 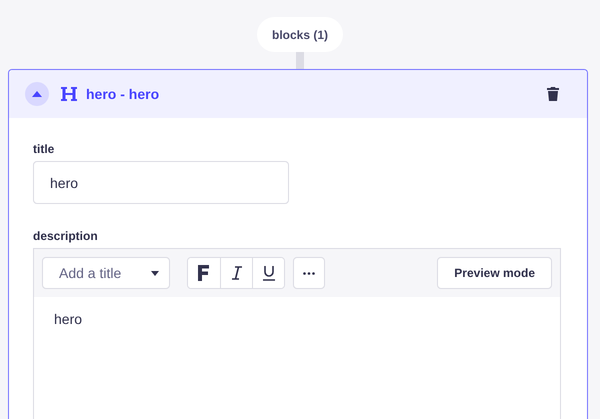 I want to click on title-input: hero, so click(x=161, y=182).